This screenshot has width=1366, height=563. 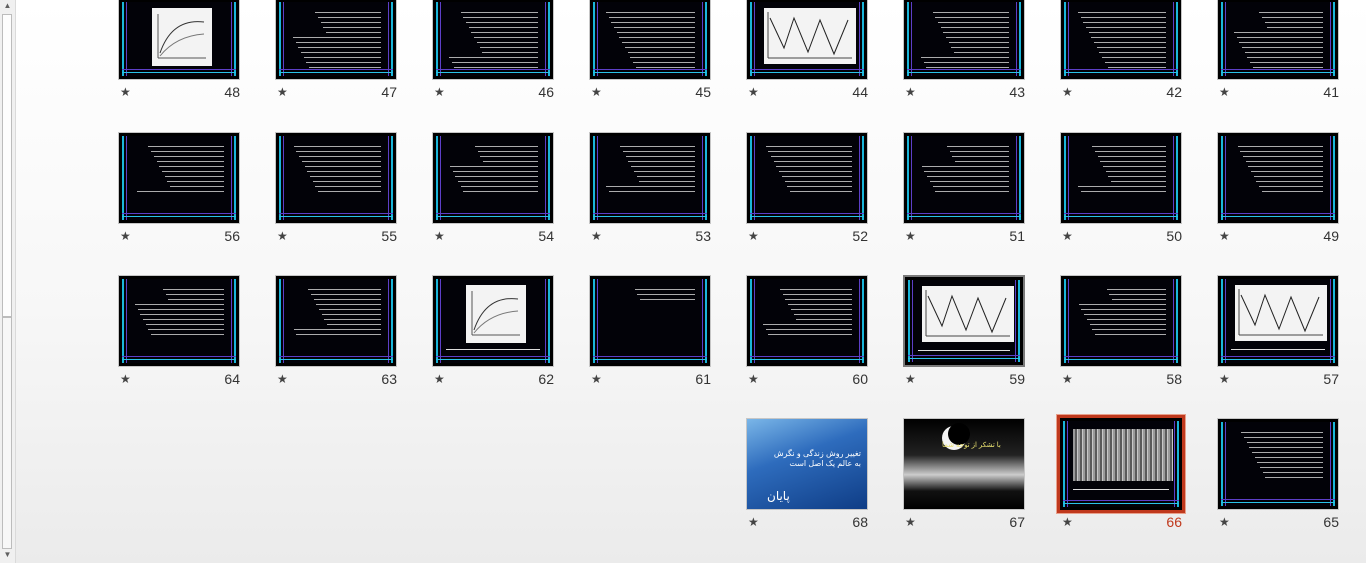 I want to click on slide-thumbnail-63: ★ 63, so click(x=336, y=331).